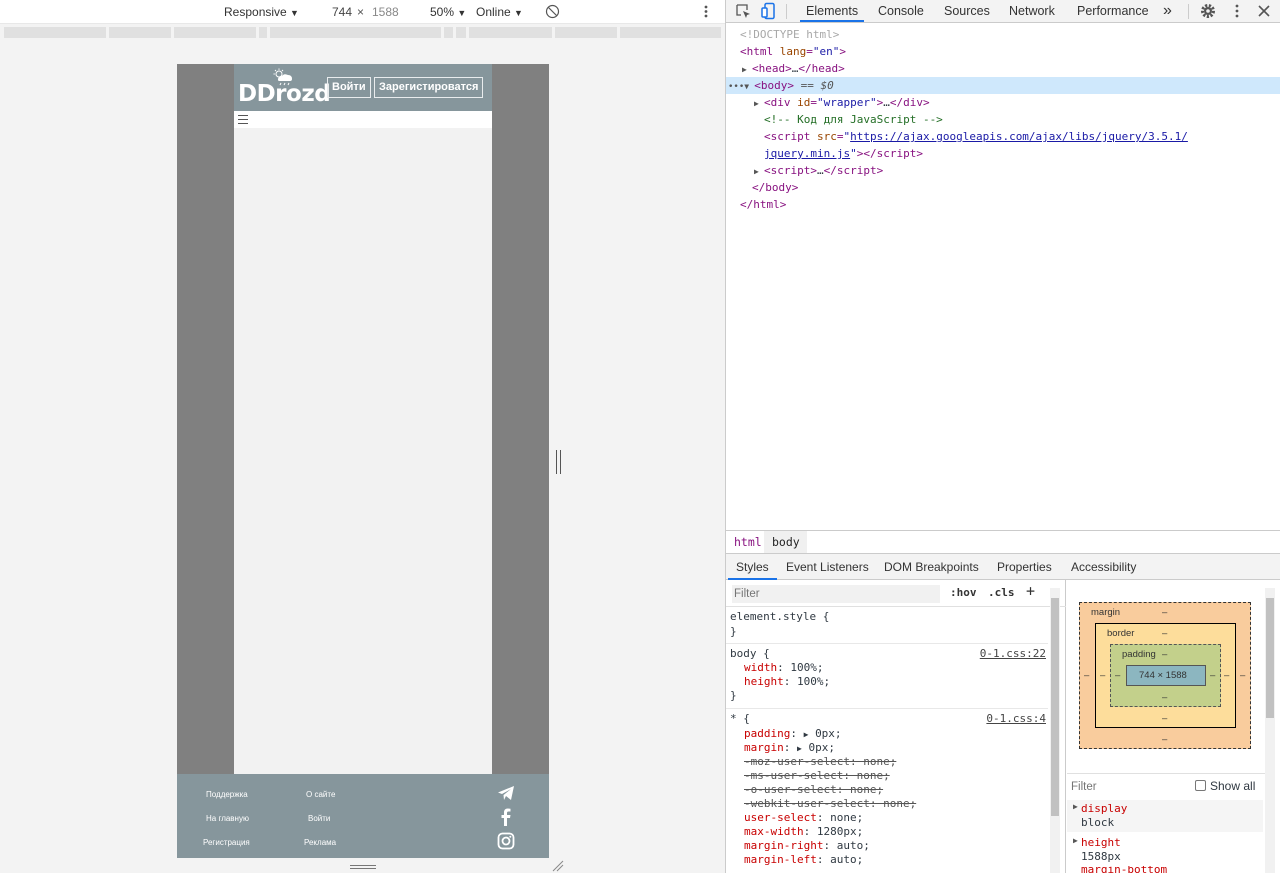 This screenshot has width=1280, height=873. Describe the element at coordinates (836, 594) in the screenshot. I see `styles-filter-input` at that location.